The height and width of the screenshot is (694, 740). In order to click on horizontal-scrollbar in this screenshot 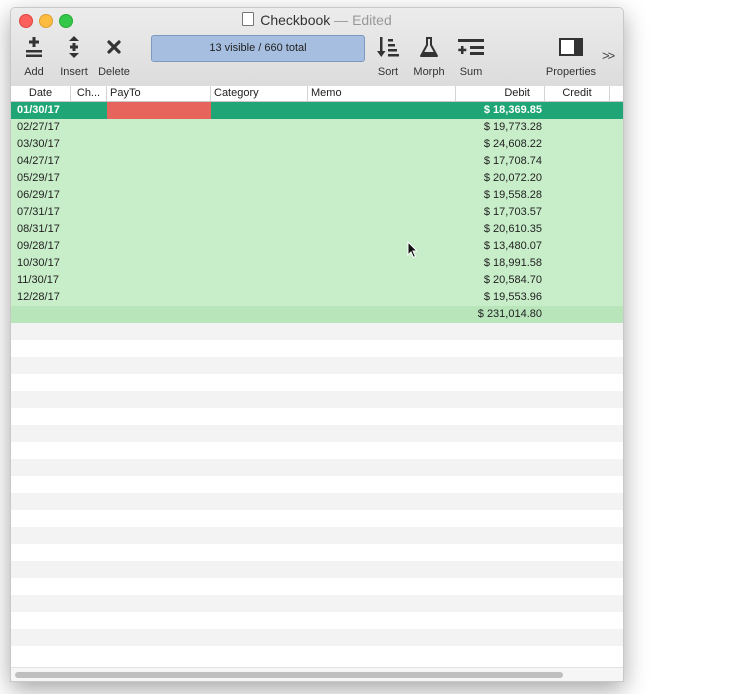, I will do `click(317, 674)`.